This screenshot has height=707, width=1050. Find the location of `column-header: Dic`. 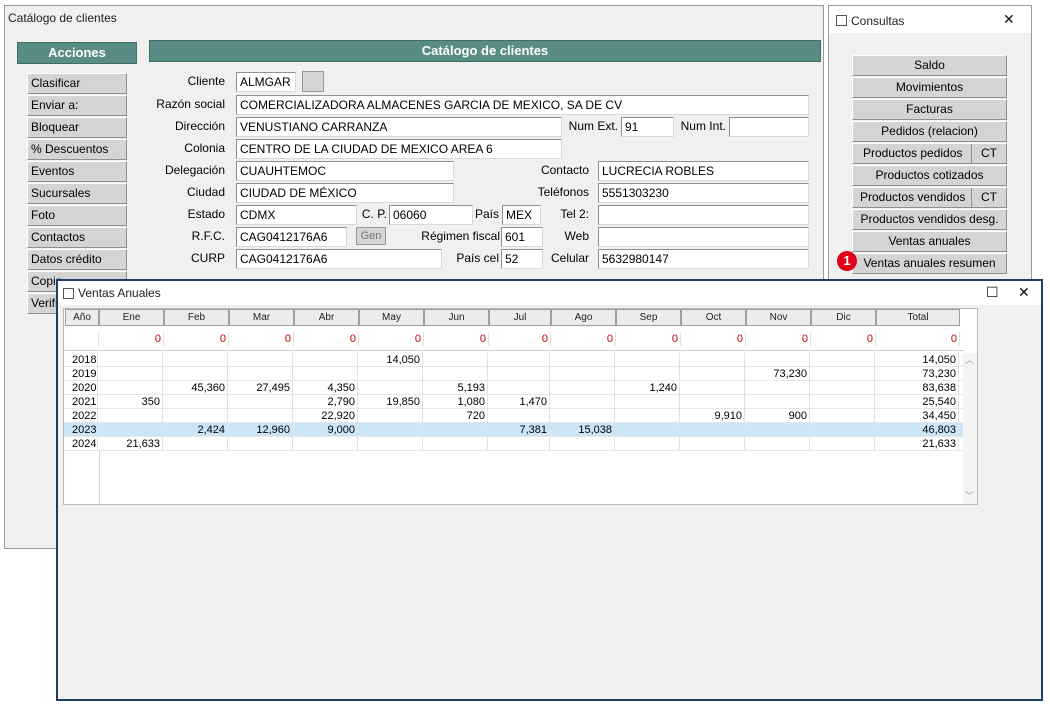

column-header: Dic is located at coordinates (843, 317).